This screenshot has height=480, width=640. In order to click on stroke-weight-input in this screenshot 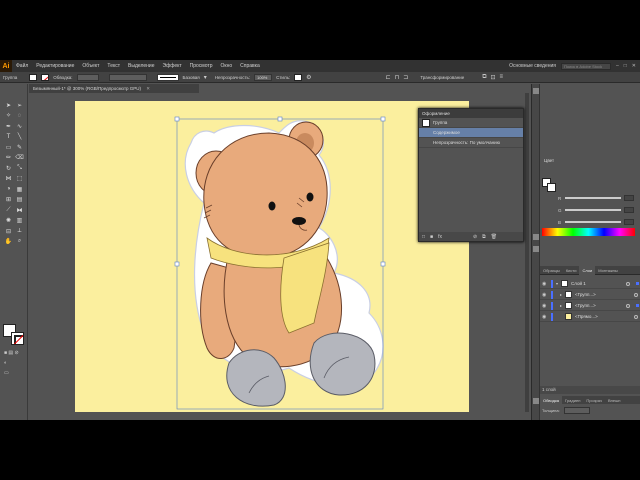, I will do `click(577, 410)`.